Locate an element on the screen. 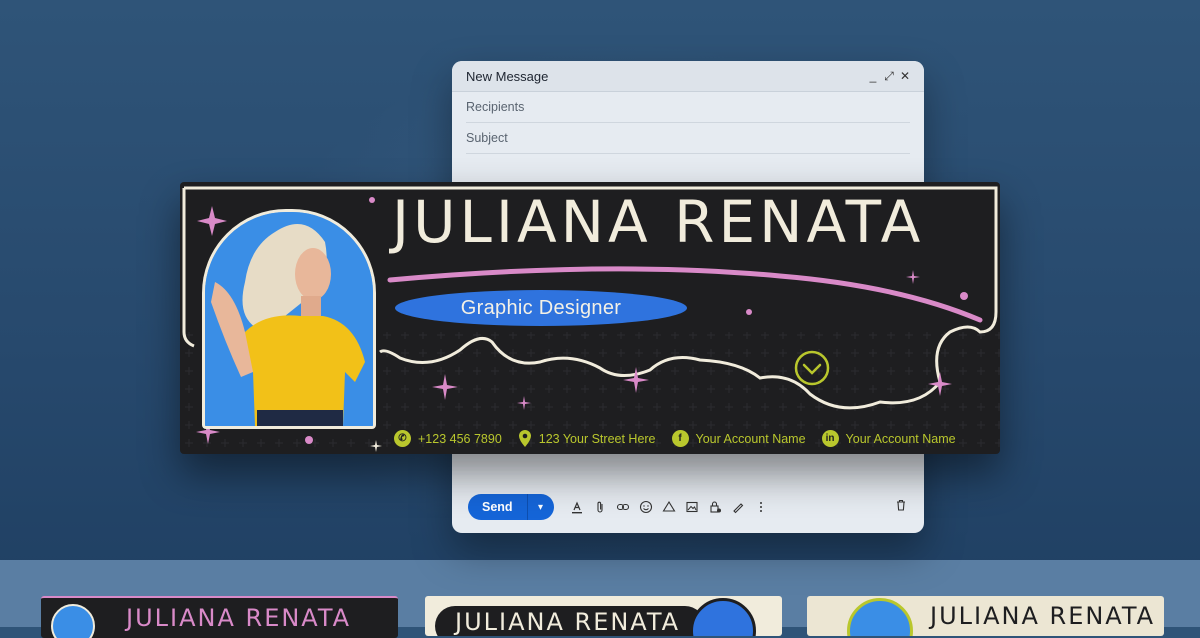 The width and height of the screenshot is (1200, 638). emoji-icon is located at coordinates (646, 507).